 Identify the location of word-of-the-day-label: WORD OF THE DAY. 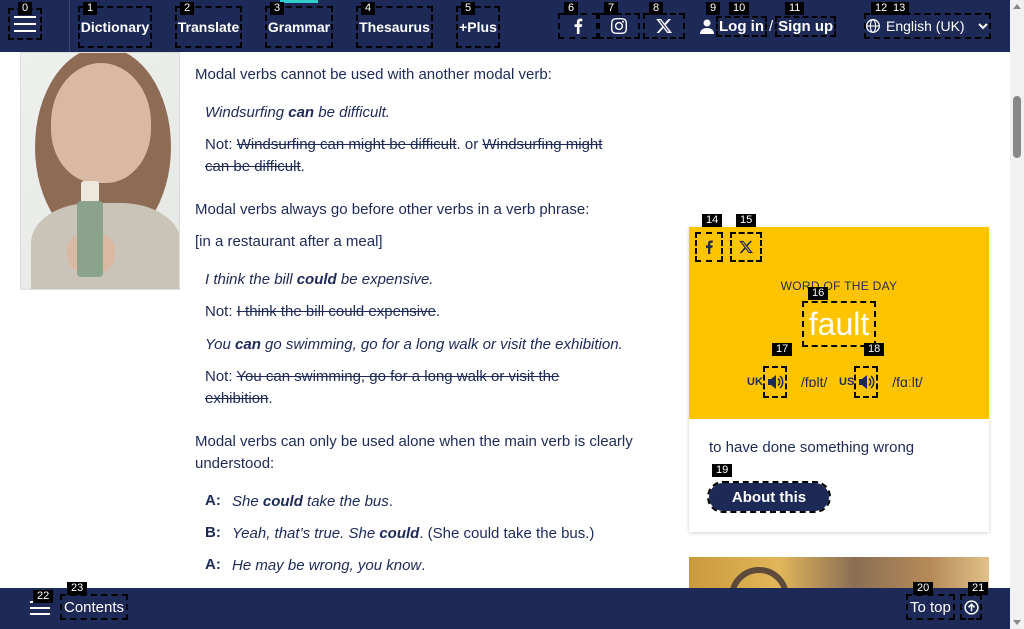
(839, 286).